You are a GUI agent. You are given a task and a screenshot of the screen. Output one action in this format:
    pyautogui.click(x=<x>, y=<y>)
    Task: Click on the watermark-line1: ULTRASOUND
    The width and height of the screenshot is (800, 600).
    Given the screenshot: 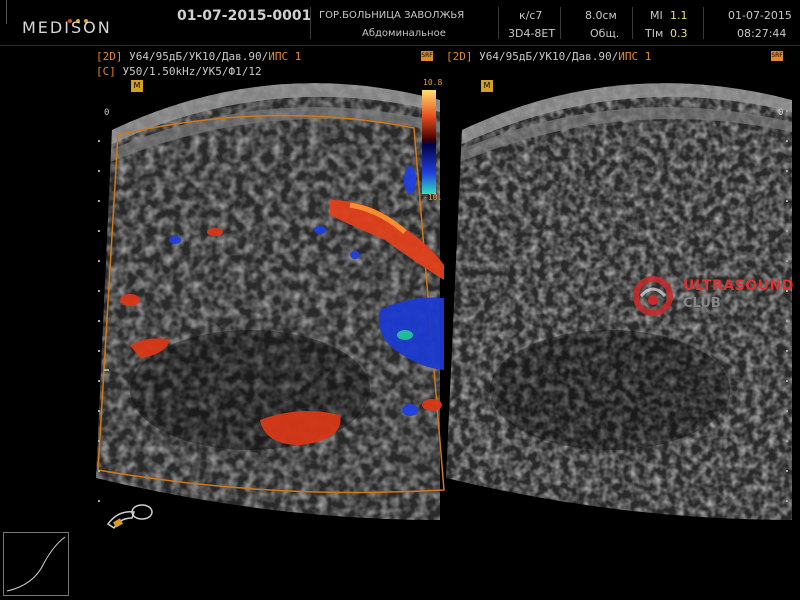 What is the action you would take?
    pyautogui.click(x=738, y=286)
    